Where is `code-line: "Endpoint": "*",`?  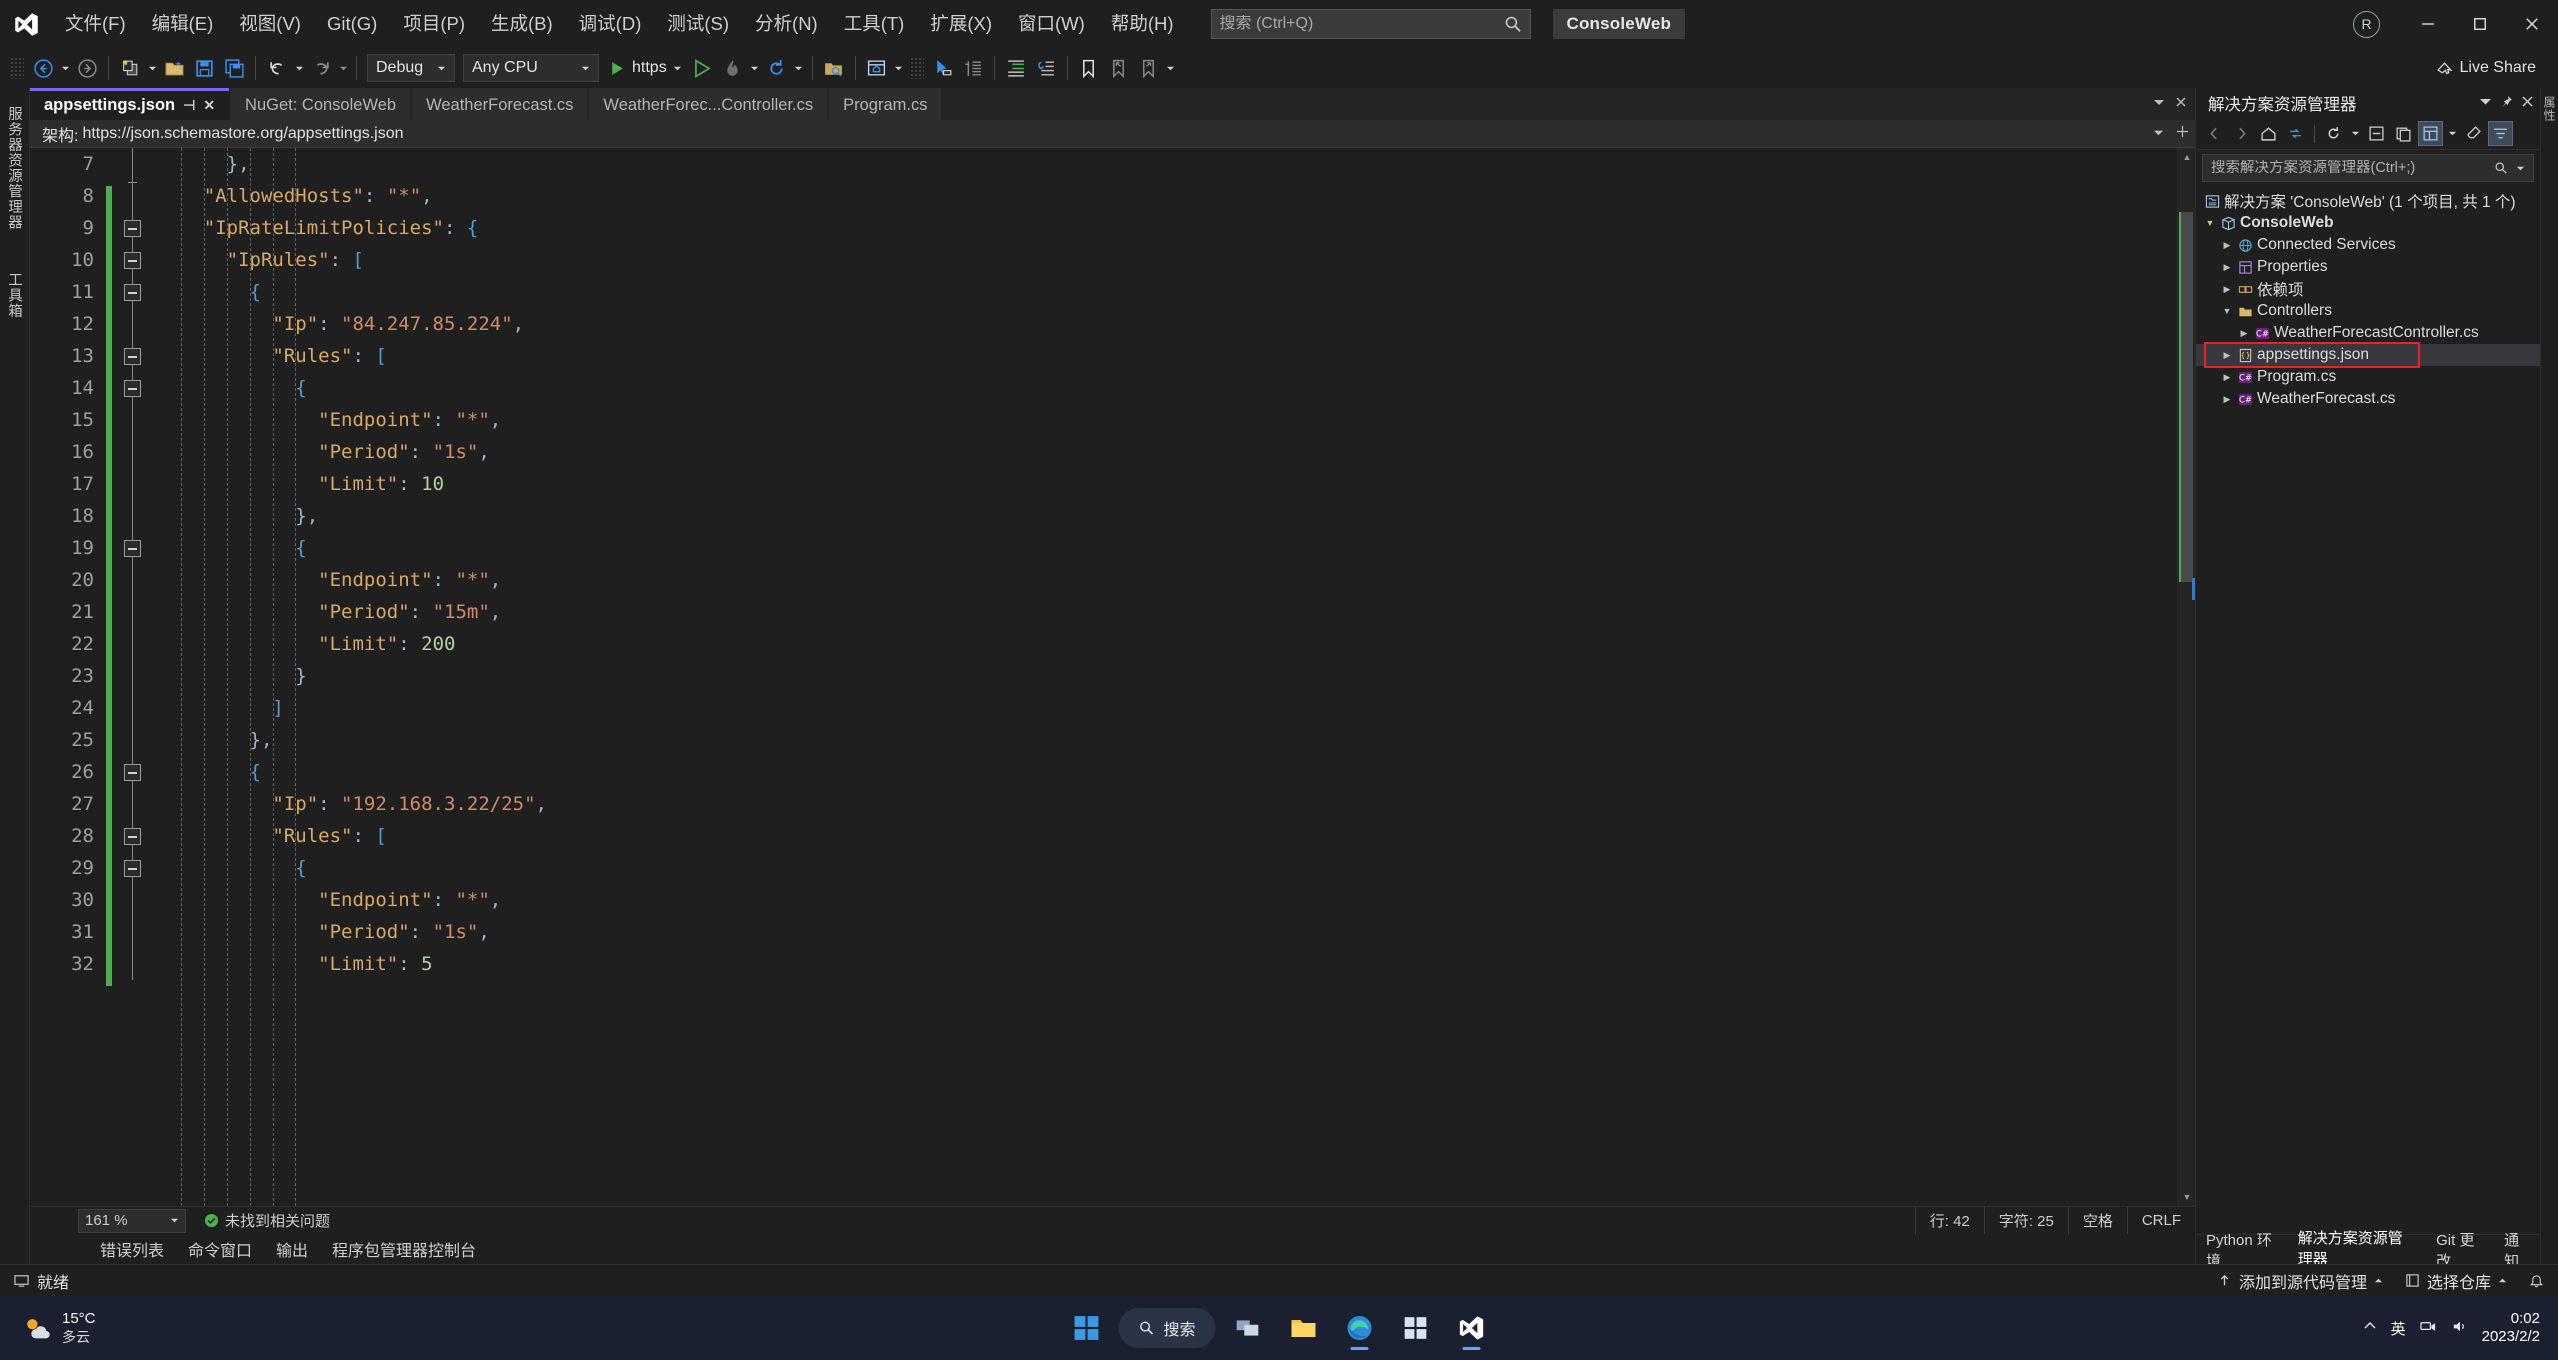 code-line: "Endpoint": "*", is located at coordinates (1167, 900).